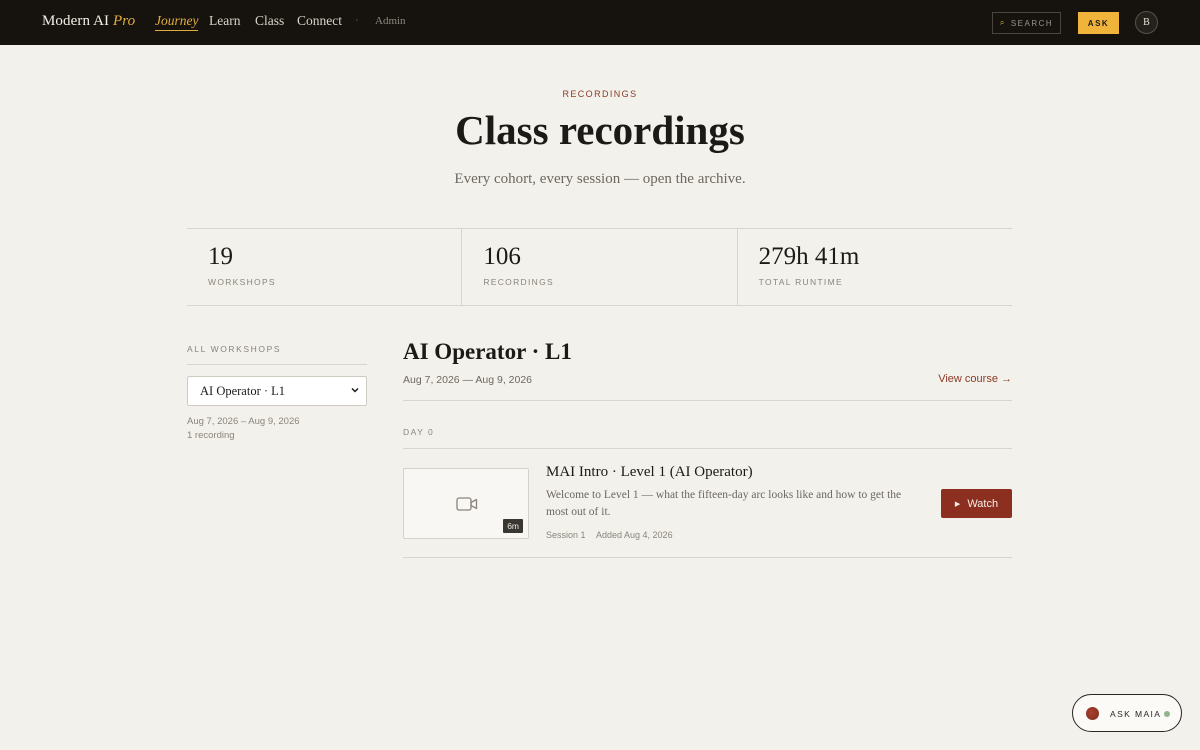 The width and height of the screenshot is (1200, 750). I want to click on stat-value: 19, so click(220, 256).